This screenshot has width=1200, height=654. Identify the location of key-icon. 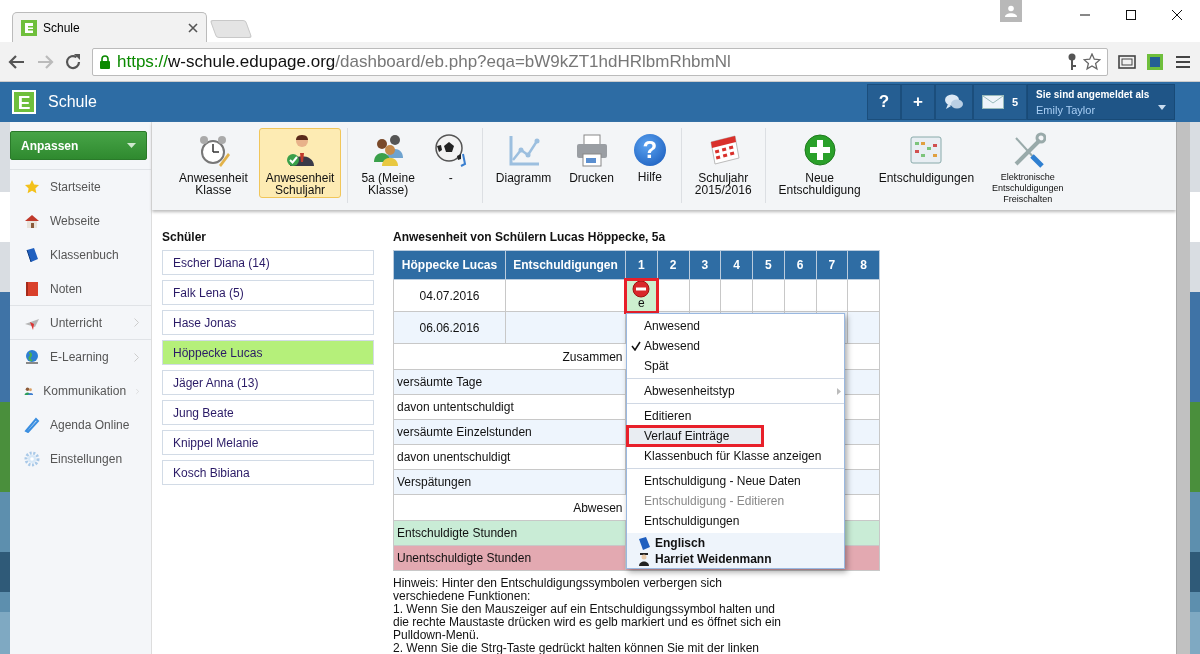
(1072, 61).